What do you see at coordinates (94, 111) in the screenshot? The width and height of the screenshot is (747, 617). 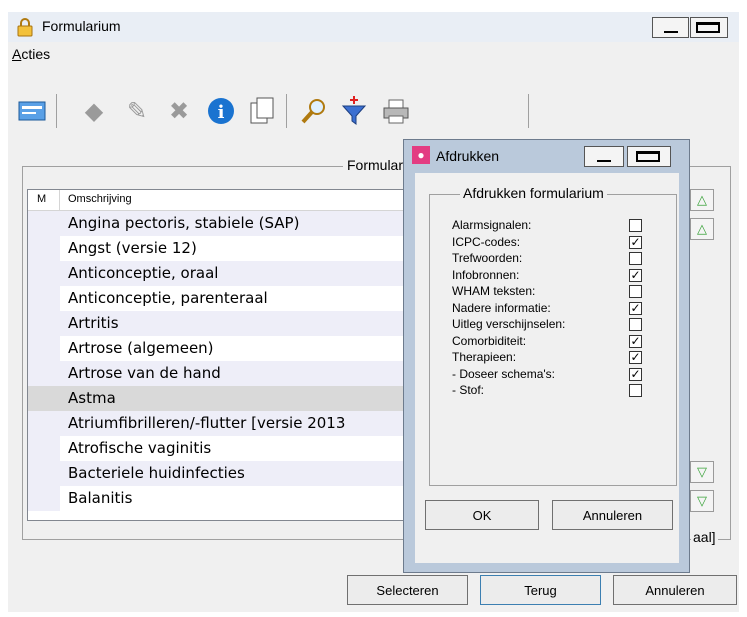 I see `new-item-icon: ◆` at bounding box center [94, 111].